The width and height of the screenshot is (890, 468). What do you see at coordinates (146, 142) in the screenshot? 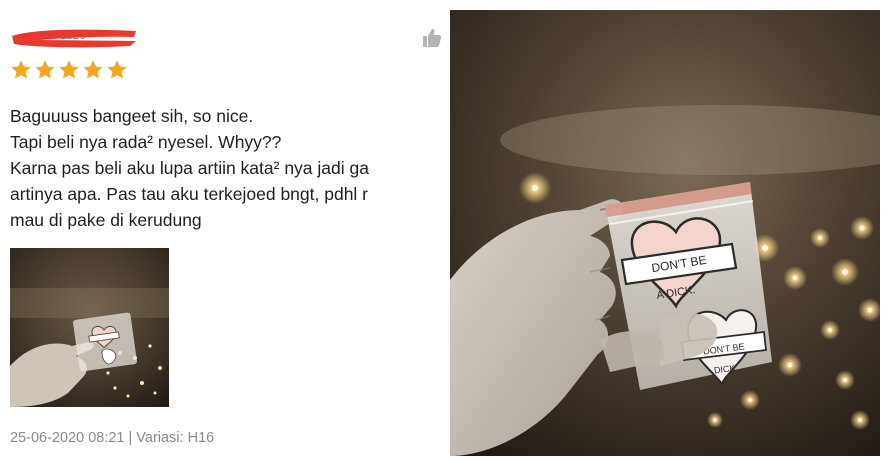
I see `review-line: Tapi beli nya rada² nyesel. Whyy??` at bounding box center [146, 142].